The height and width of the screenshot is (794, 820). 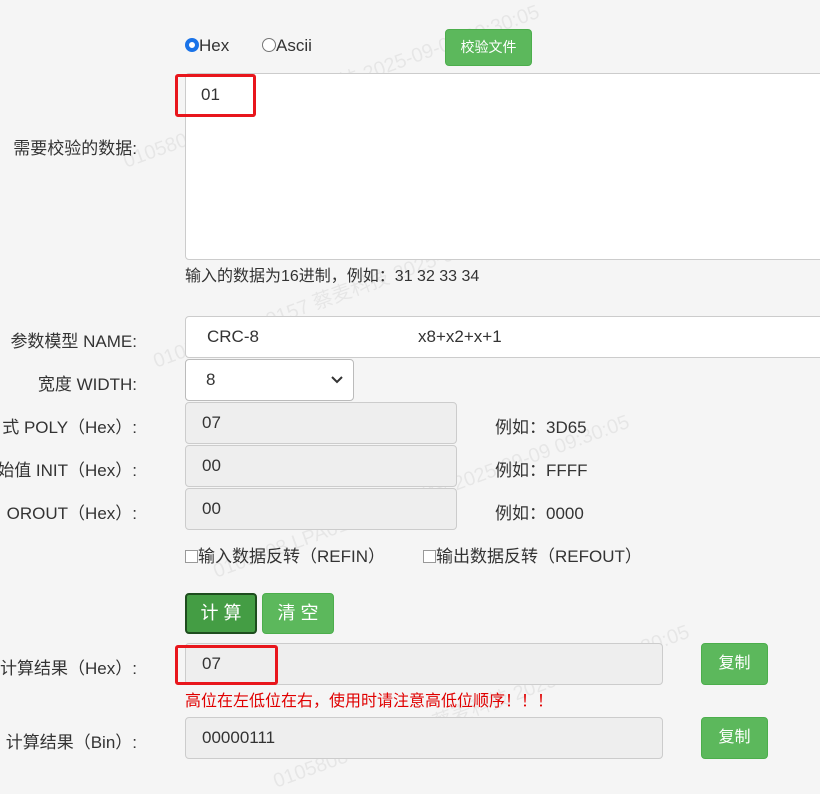 What do you see at coordinates (734, 664) in the screenshot?
I see `copy-hex-button: 复制` at bounding box center [734, 664].